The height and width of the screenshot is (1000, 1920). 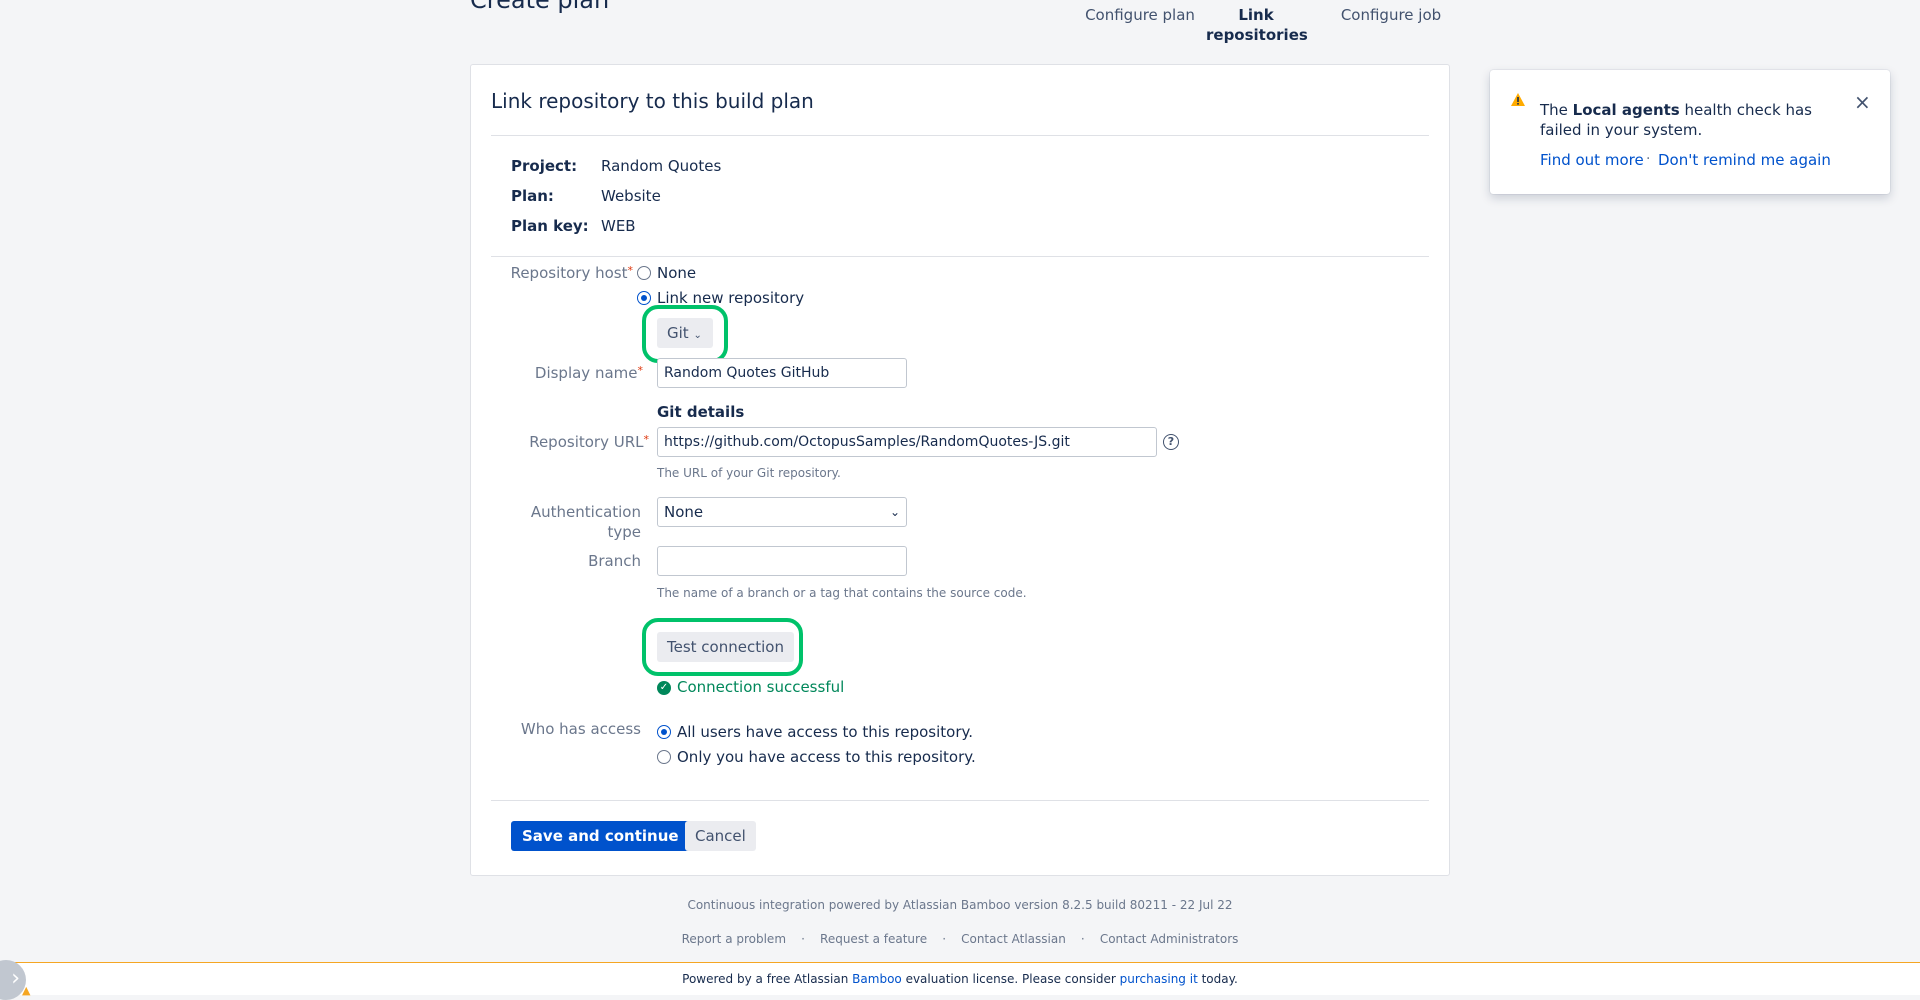 What do you see at coordinates (644, 273) in the screenshot?
I see `radio-none` at bounding box center [644, 273].